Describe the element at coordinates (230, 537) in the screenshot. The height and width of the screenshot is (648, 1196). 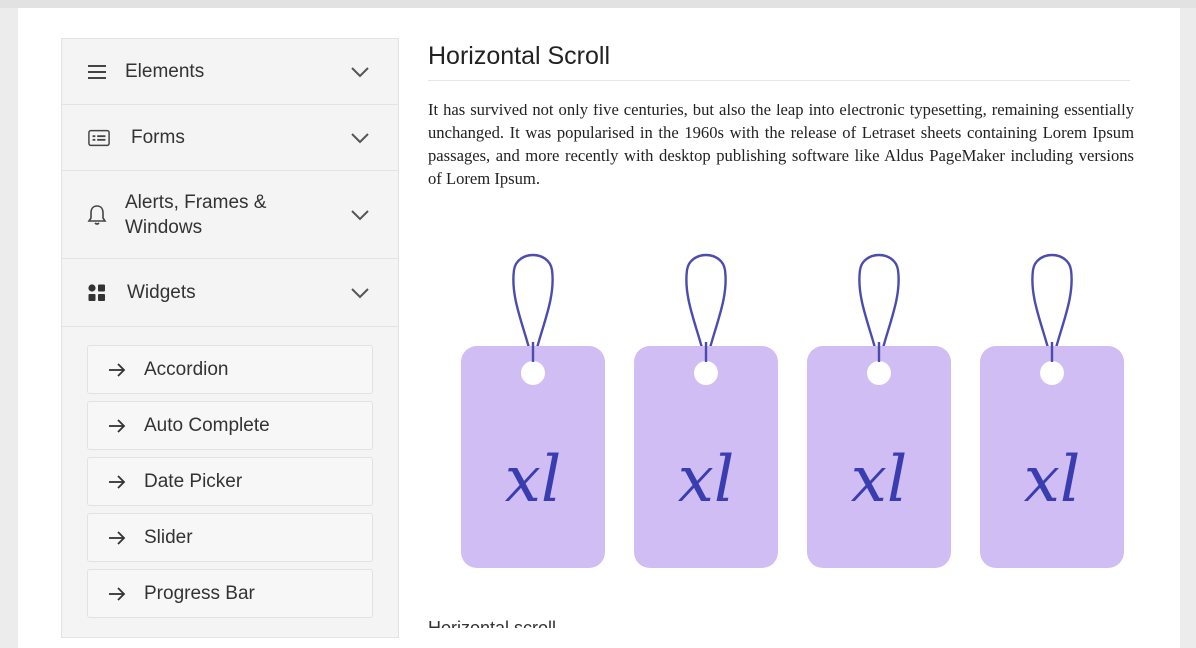
I see `sidebar-item-slider: Slider` at that location.